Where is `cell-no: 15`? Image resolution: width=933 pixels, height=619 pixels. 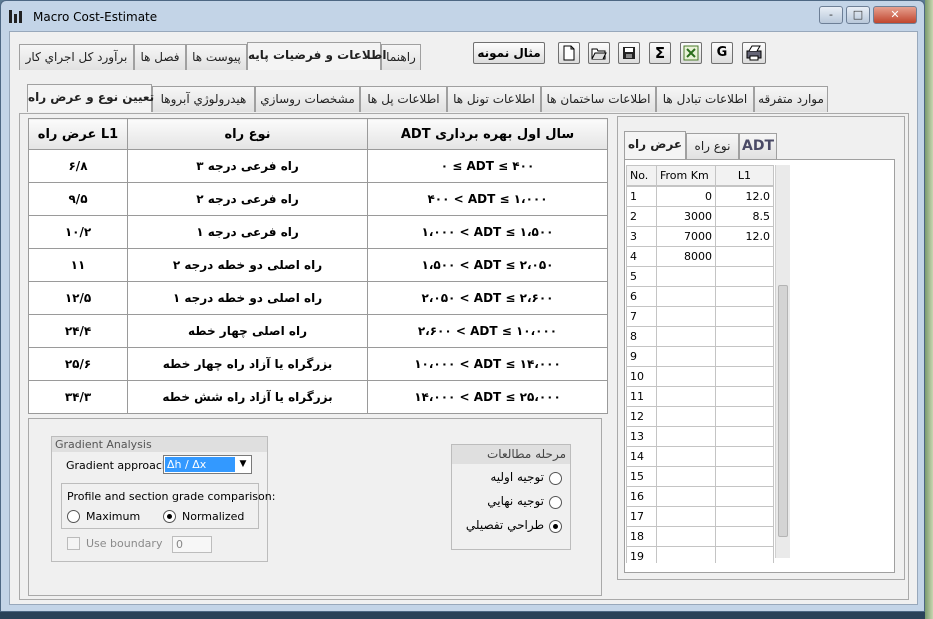 cell-no: 15 is located at coordinates (641, 476).